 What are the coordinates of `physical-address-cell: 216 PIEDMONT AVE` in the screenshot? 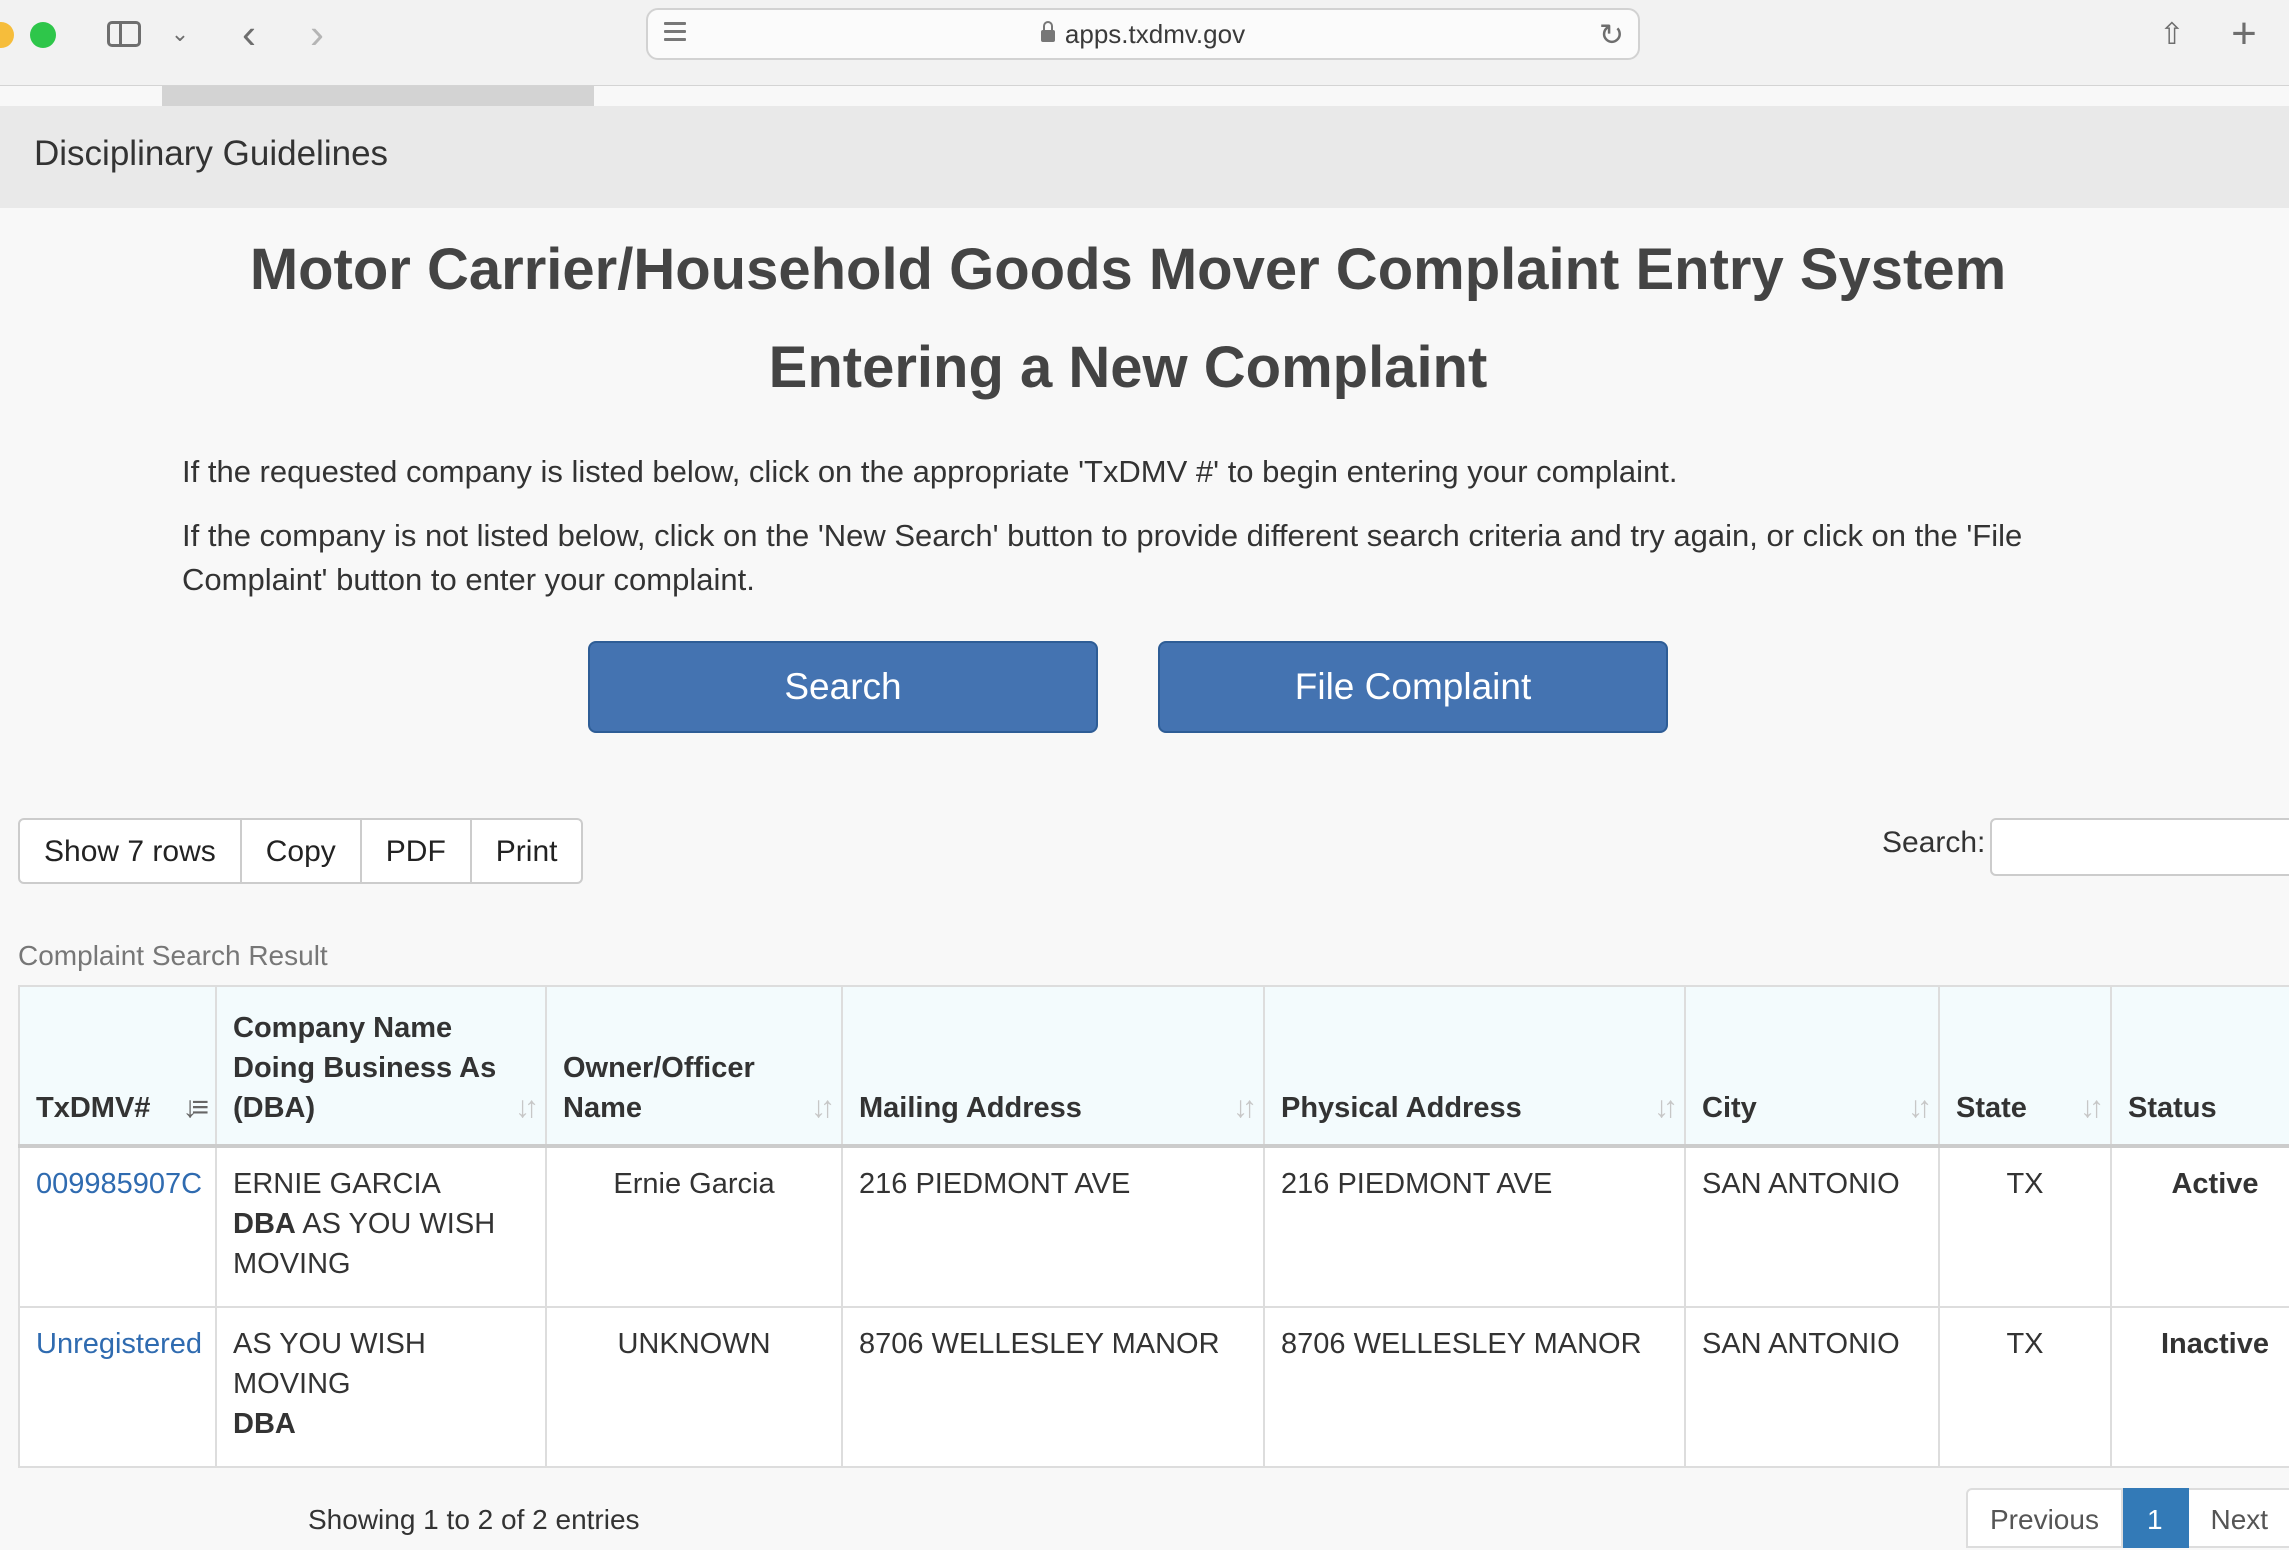 It's located at (1474, 1226).